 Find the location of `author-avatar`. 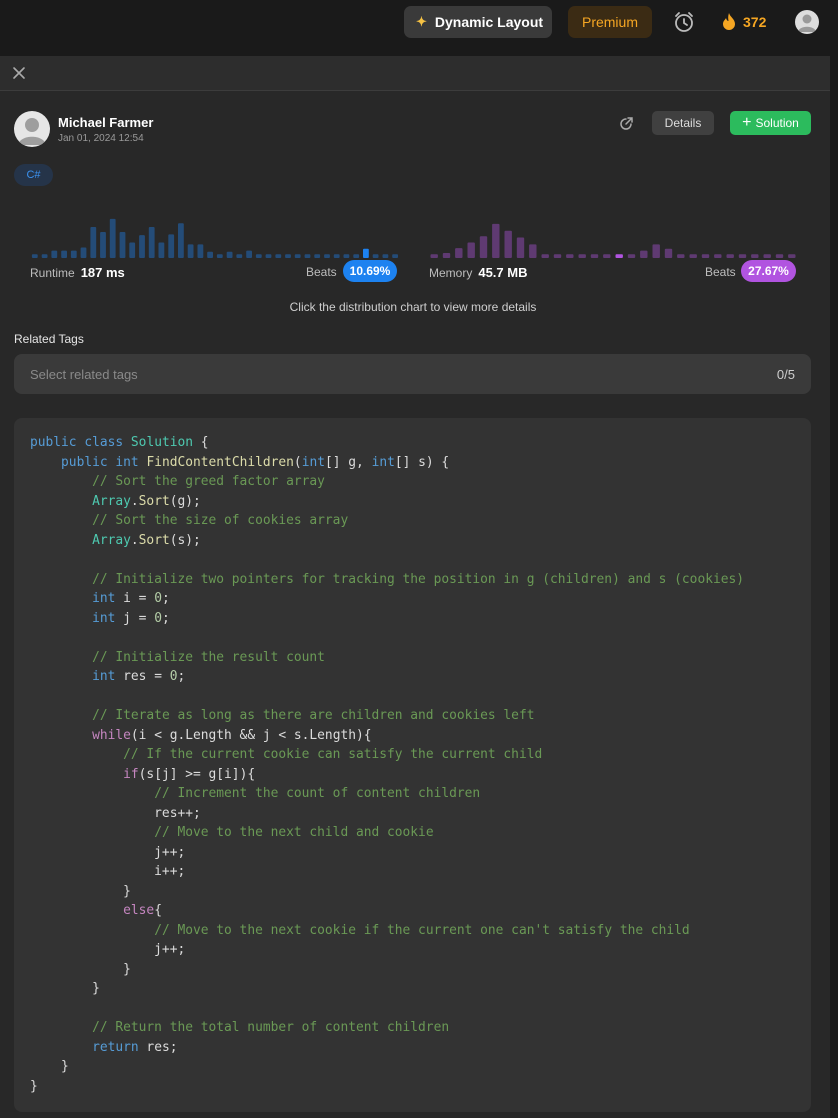

author-avatar is located at coordinates (32, 129).